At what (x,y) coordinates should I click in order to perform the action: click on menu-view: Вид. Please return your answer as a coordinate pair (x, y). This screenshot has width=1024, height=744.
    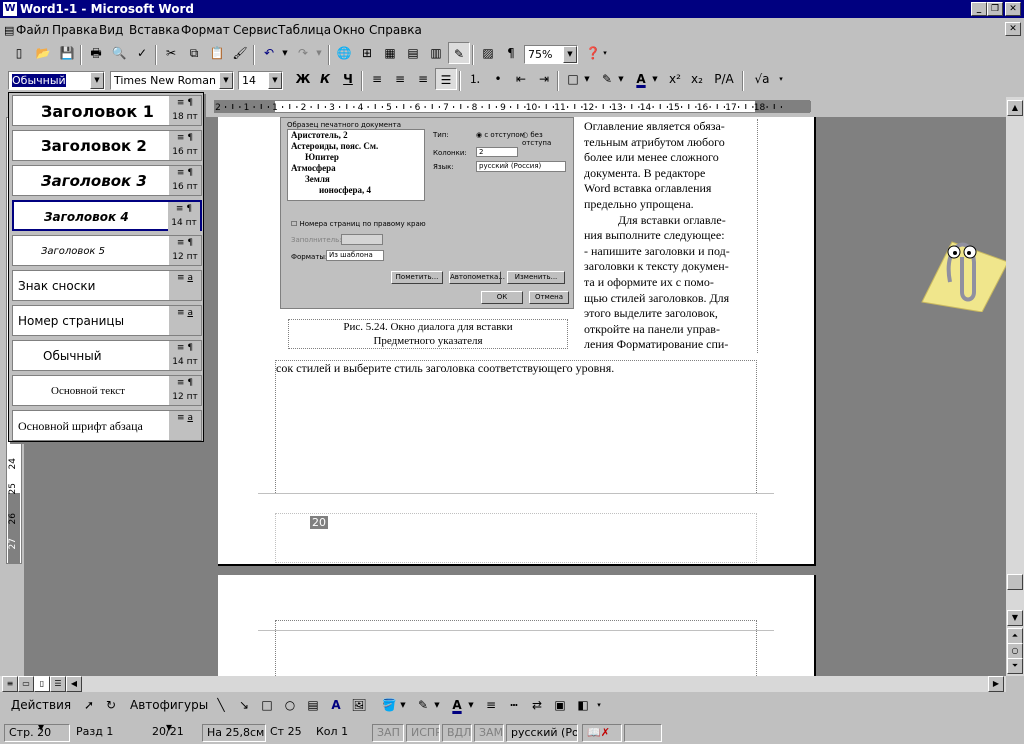
    Looking at the image, I should click on (111, 30).